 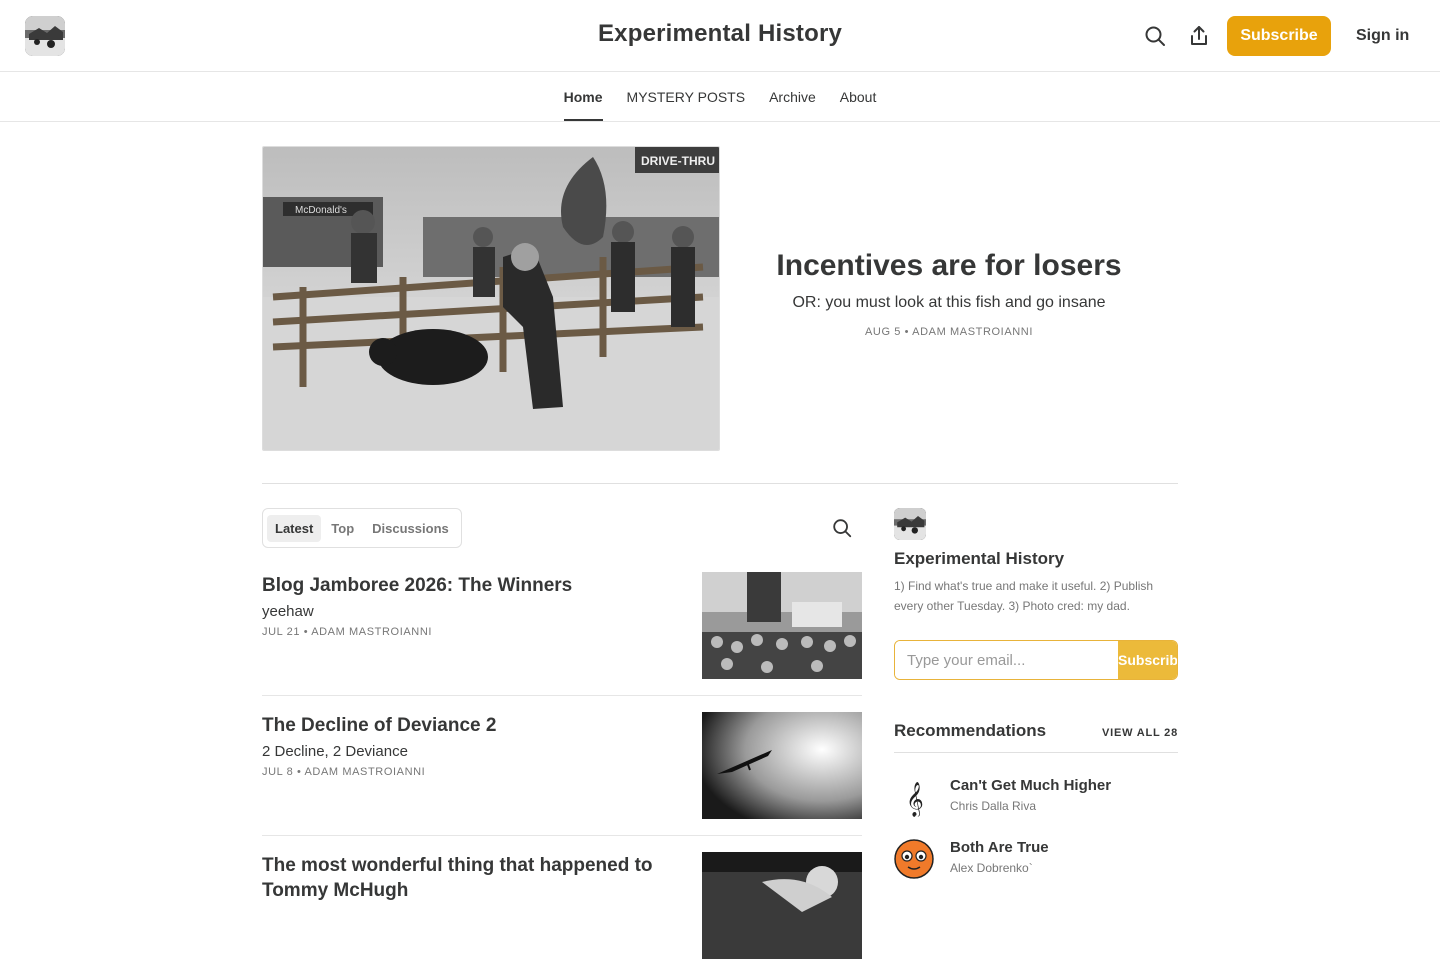 I want to click on search-icon, so click(x=1155, y=36).